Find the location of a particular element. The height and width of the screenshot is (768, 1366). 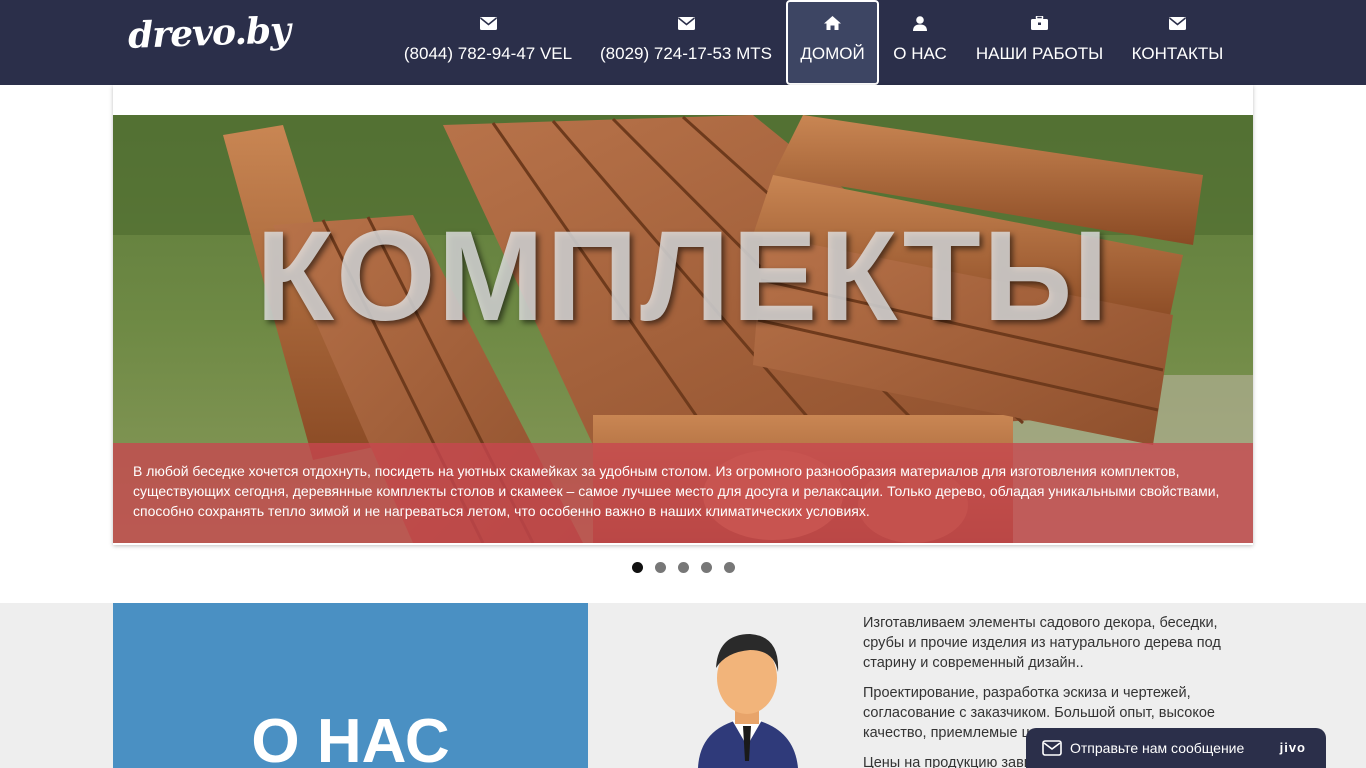

home-icon is located at coordinates (833, 23).